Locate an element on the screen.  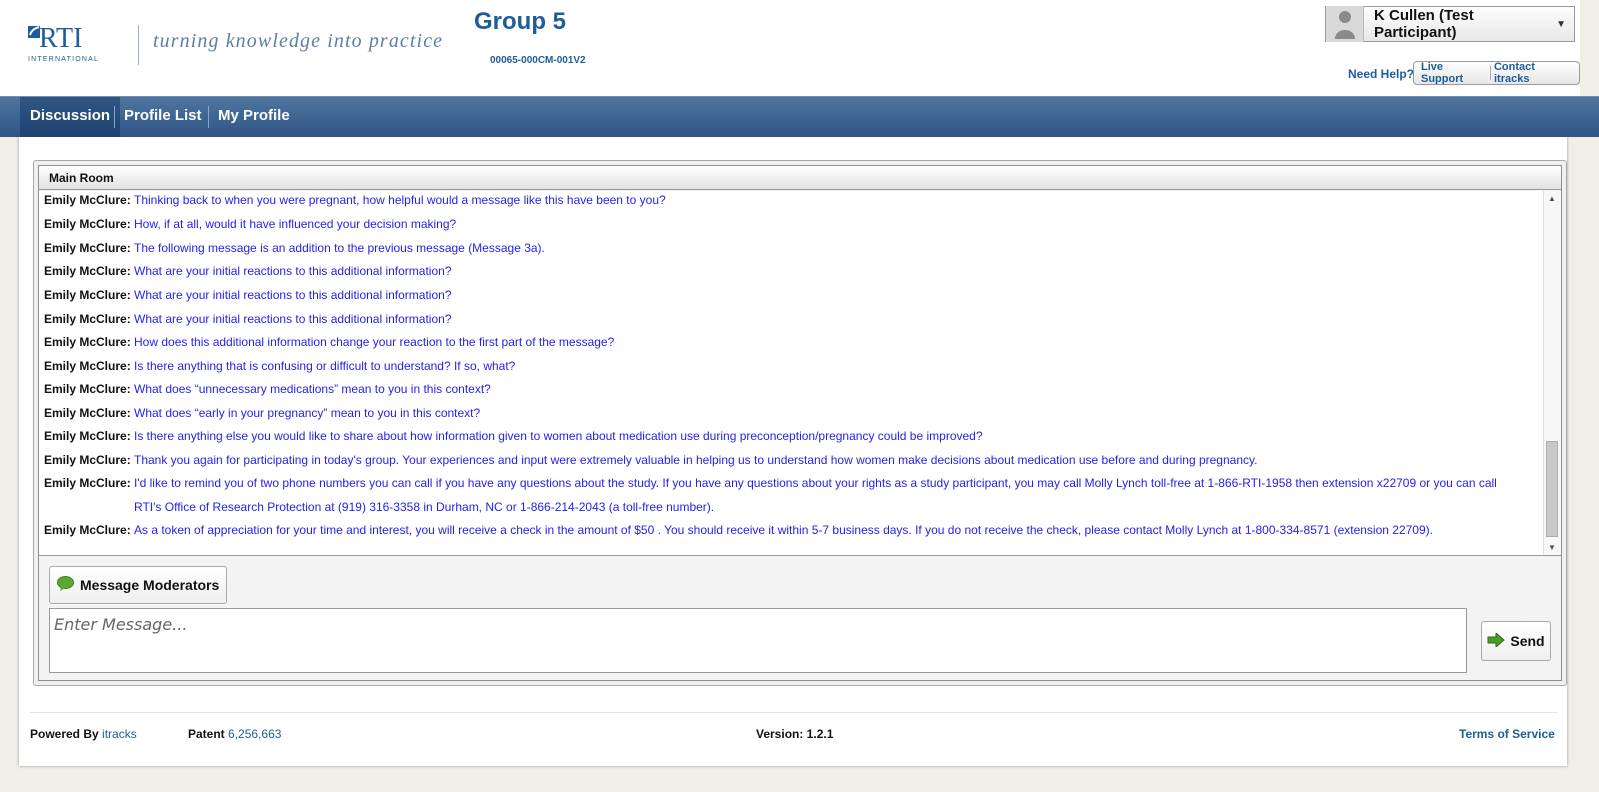
logo-divider is located at coordinates (138, 45).